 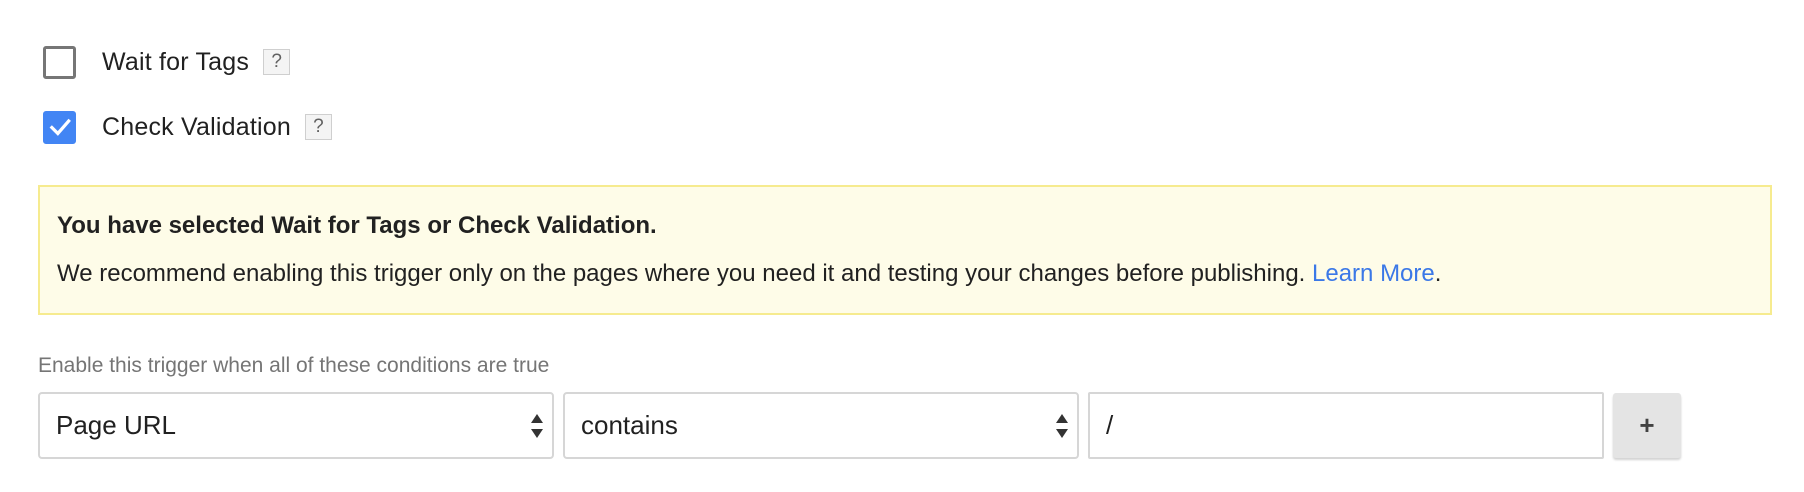 What do you see at coordinates (318, 127) in the screenshot?
I see `check-validation-help-icon: ?` at bounding box center [318, 127].